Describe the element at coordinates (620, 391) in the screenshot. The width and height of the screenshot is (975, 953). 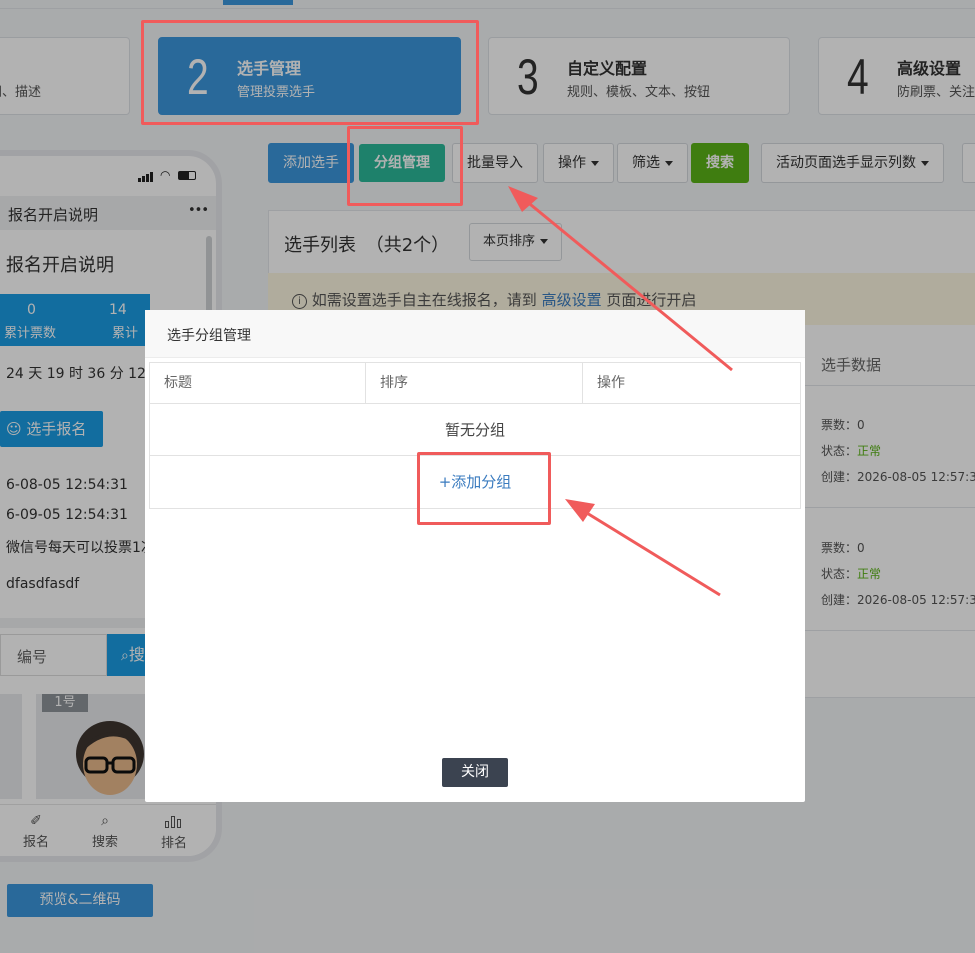
I see `annotation-arrows` at that location.